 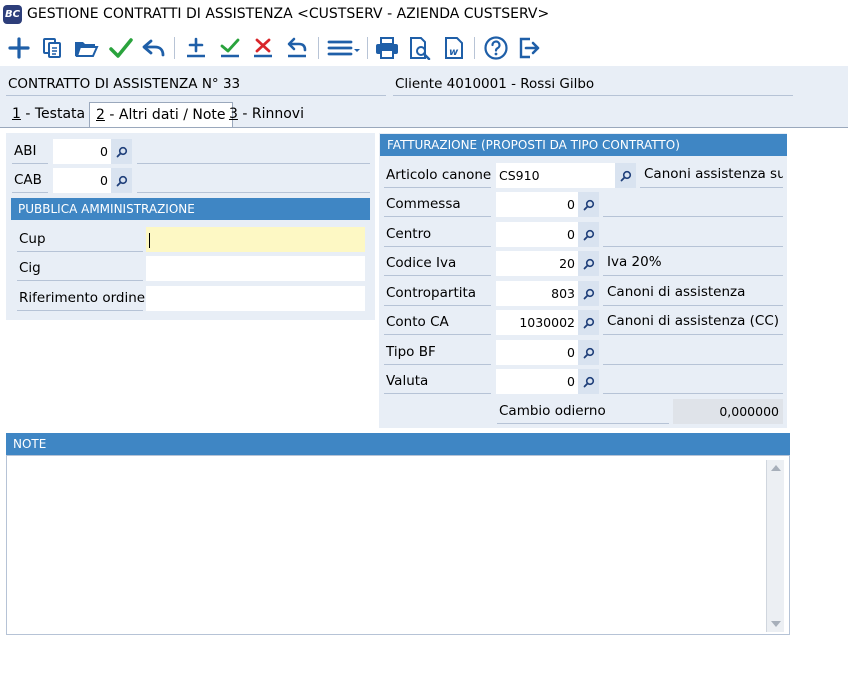 I want to click on conto-ca-input: 1030002, so click(x=537, y=322).